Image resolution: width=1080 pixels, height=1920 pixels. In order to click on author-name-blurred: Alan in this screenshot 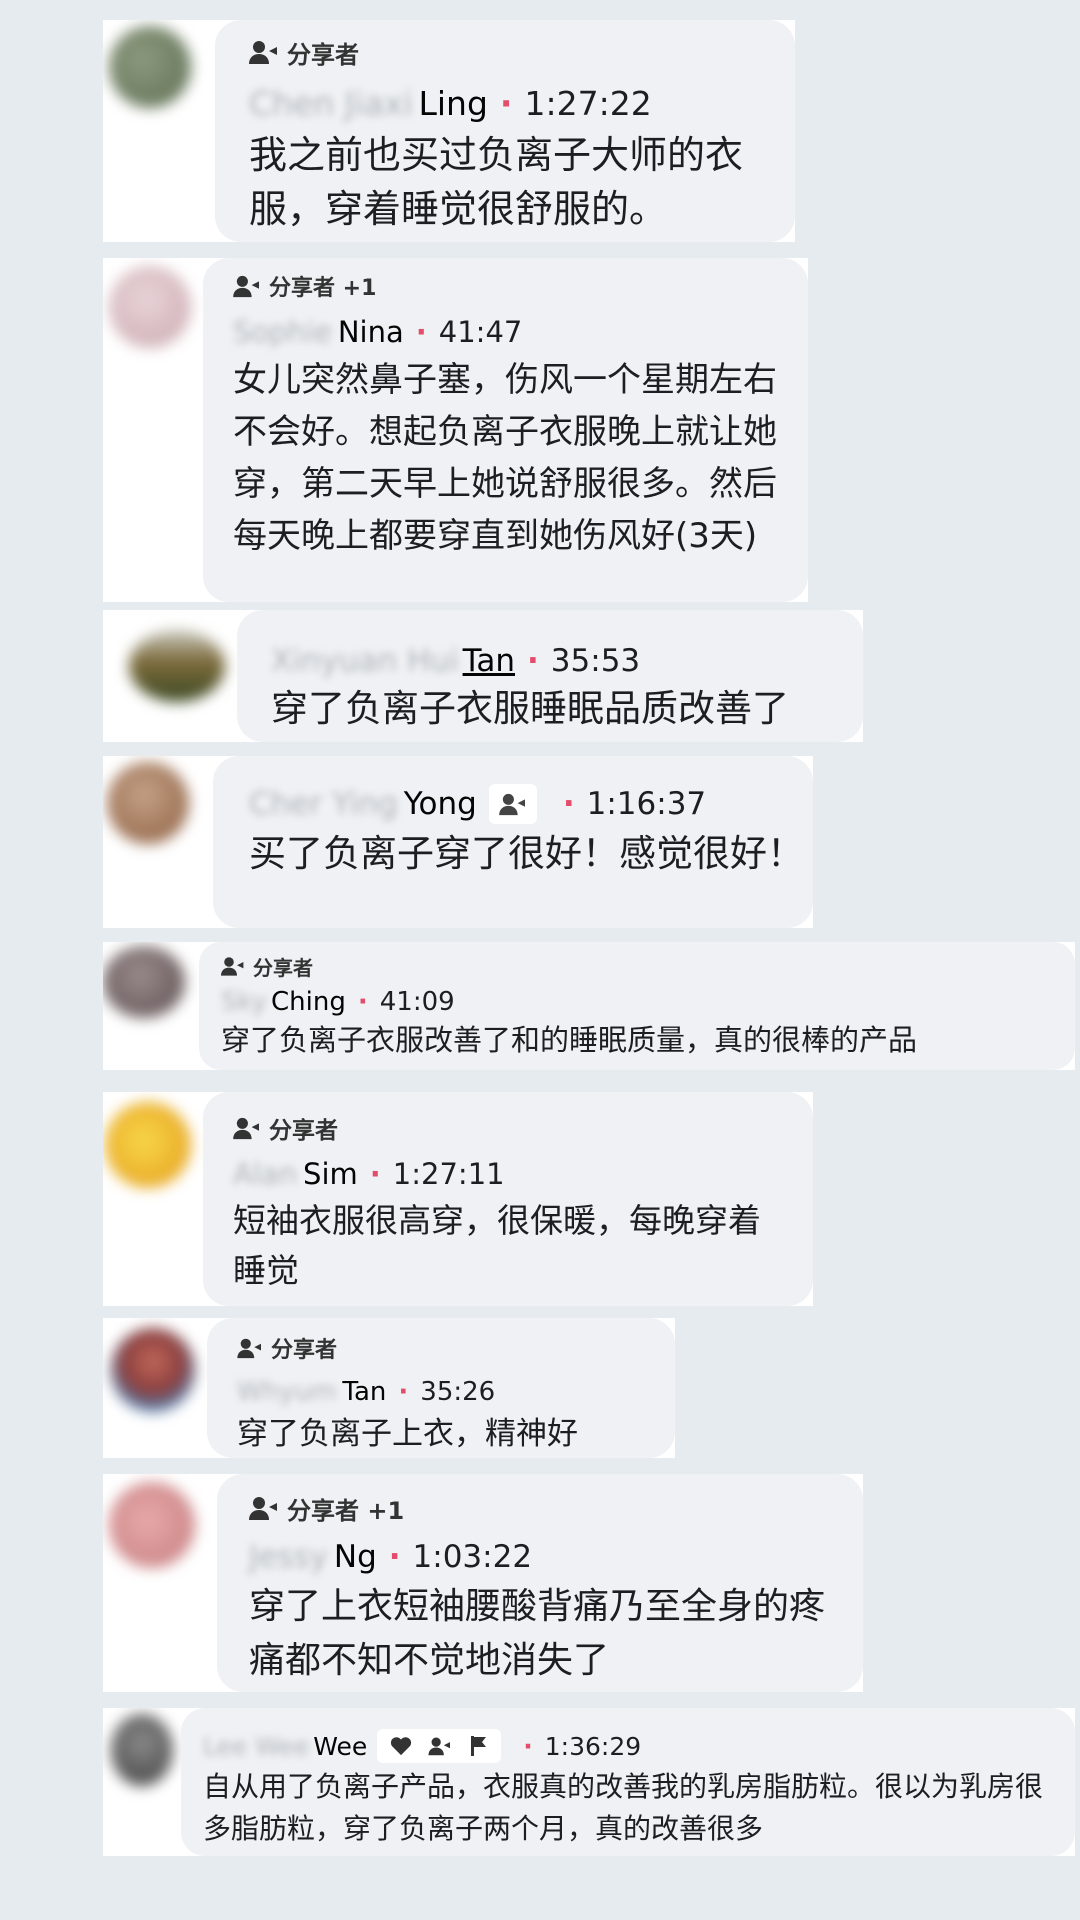, I will do `click(265, 1174)`.